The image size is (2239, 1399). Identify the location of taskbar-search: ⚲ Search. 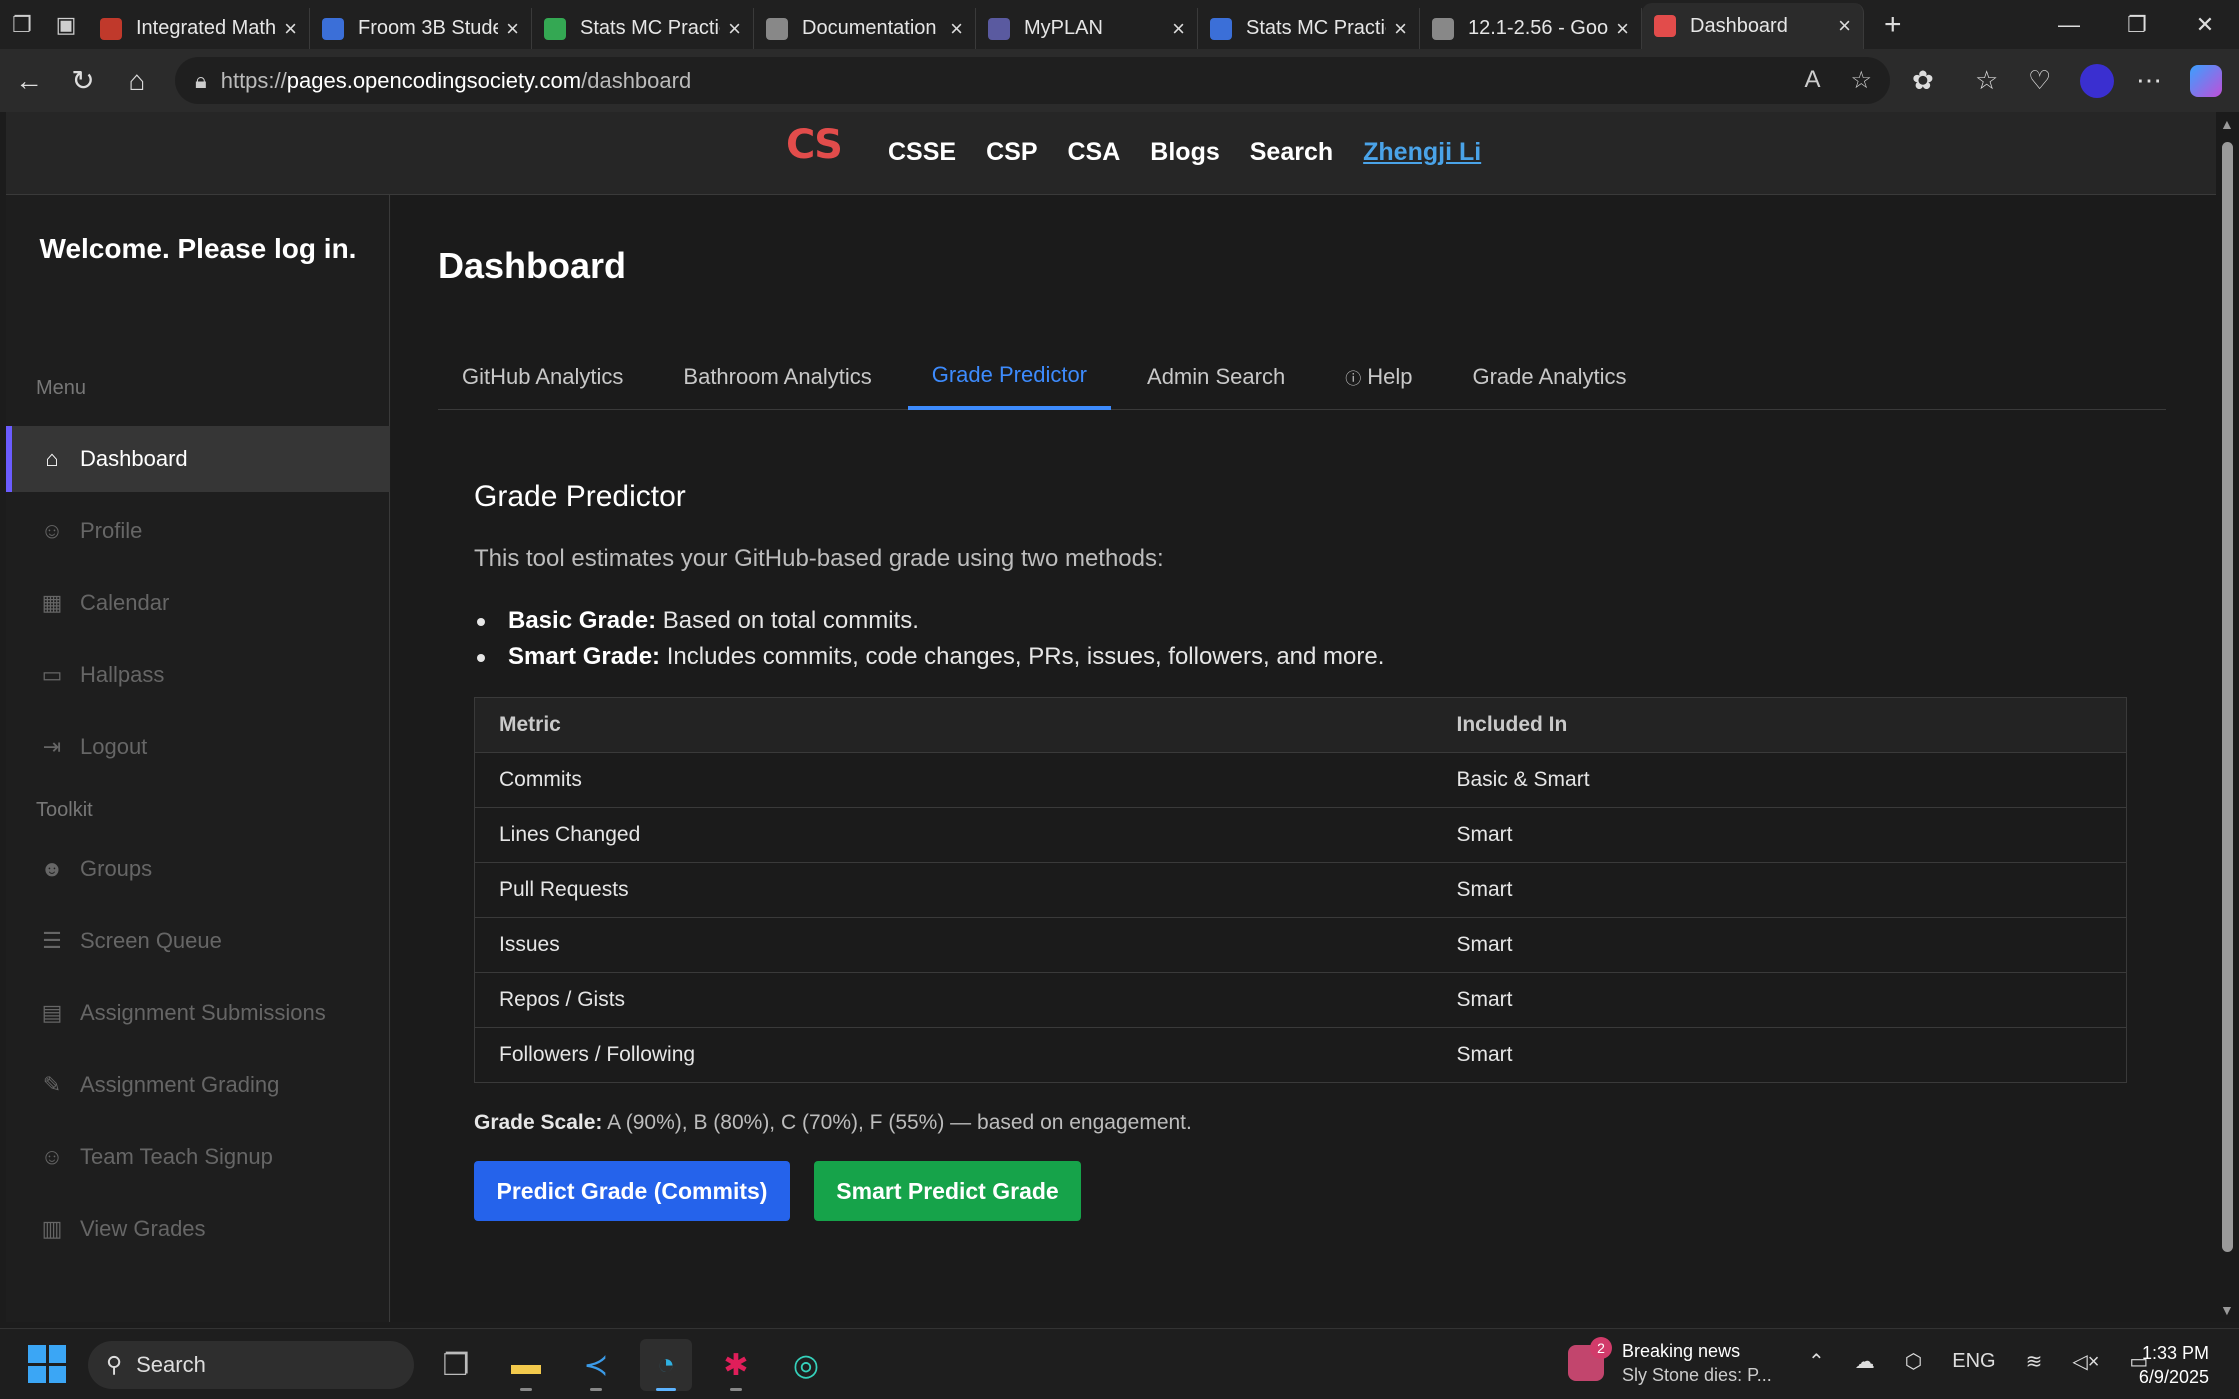
(251, 1365).